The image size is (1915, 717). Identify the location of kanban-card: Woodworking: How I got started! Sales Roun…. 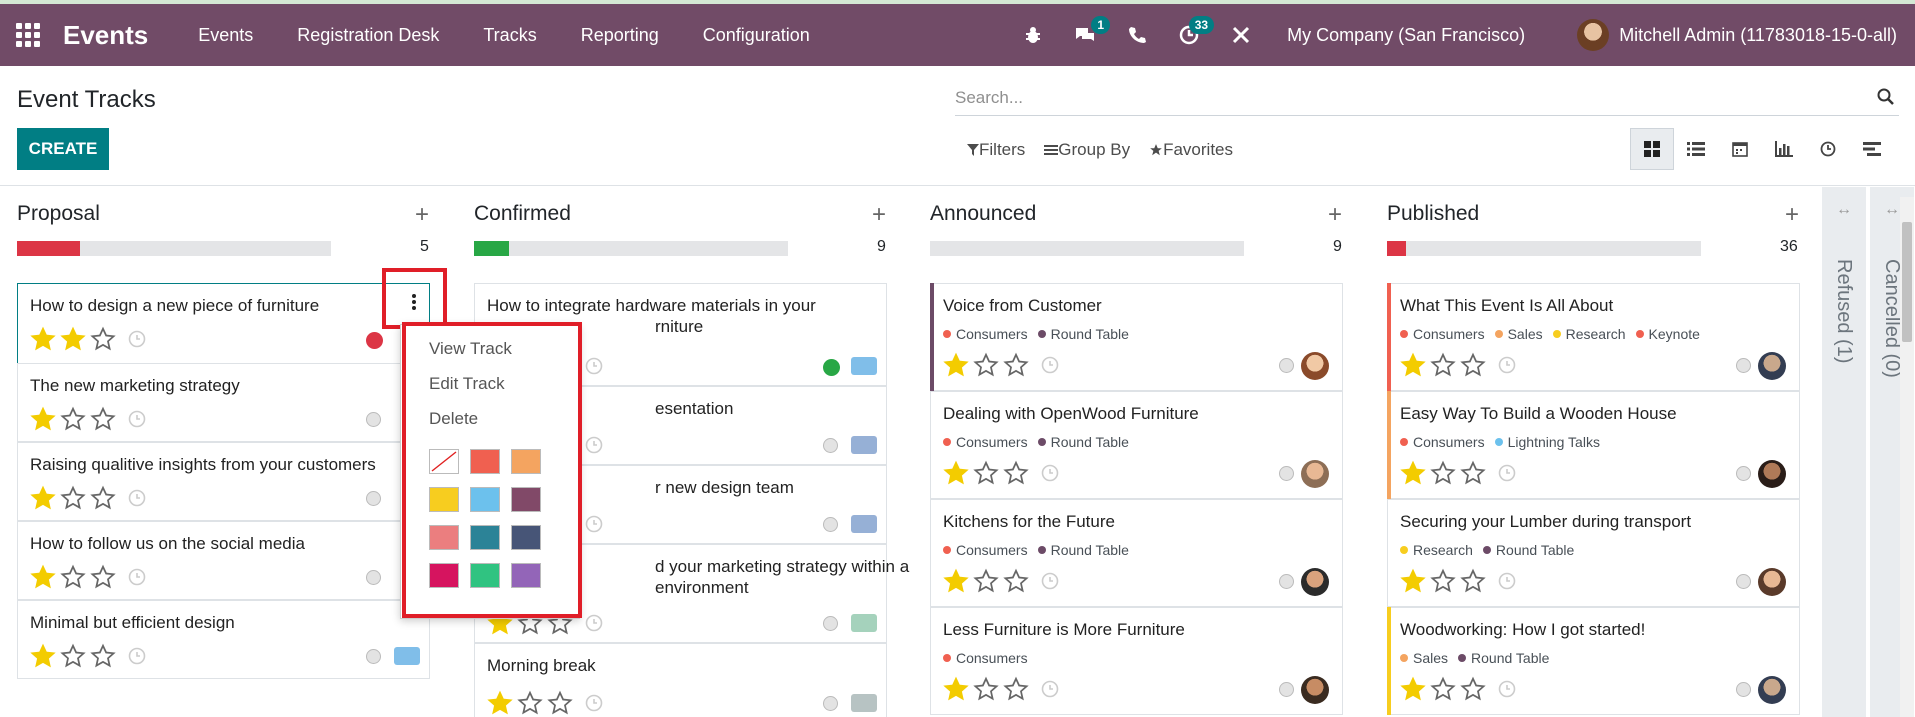
(1593, 661).